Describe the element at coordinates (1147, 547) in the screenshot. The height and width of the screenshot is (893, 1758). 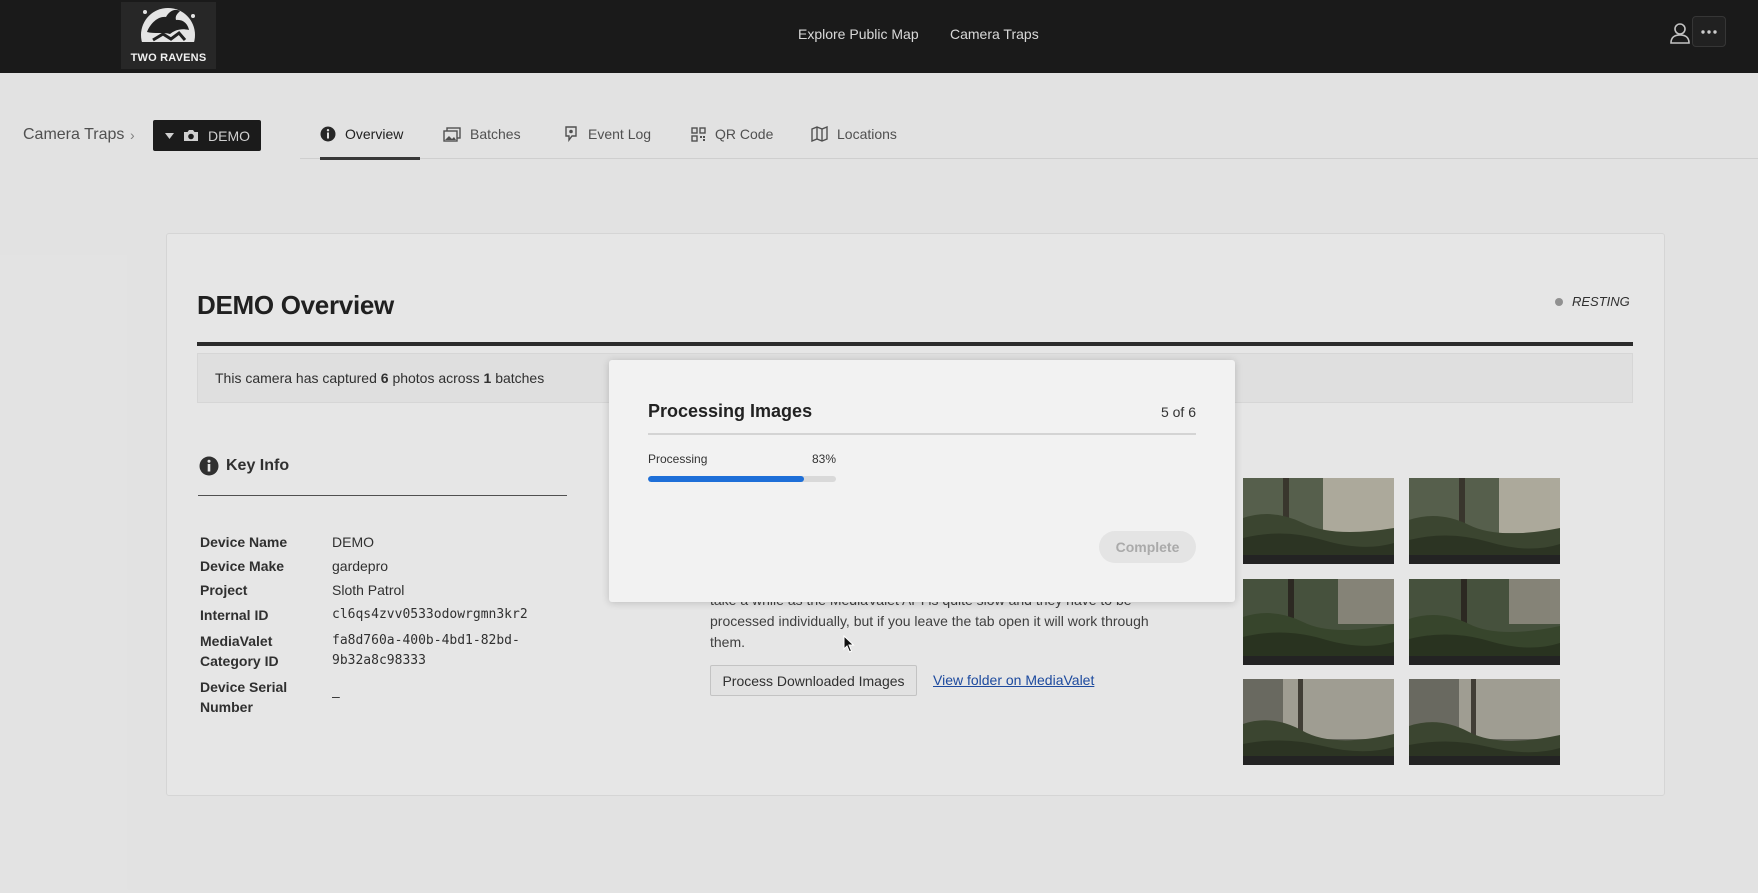
I see `complete-button: Complete` at that location.